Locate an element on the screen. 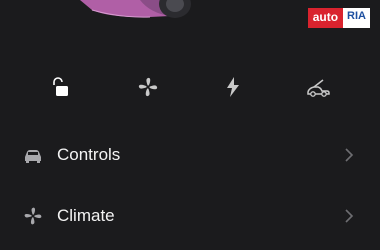  climate-quick-button is located at coordinates (148, 87).